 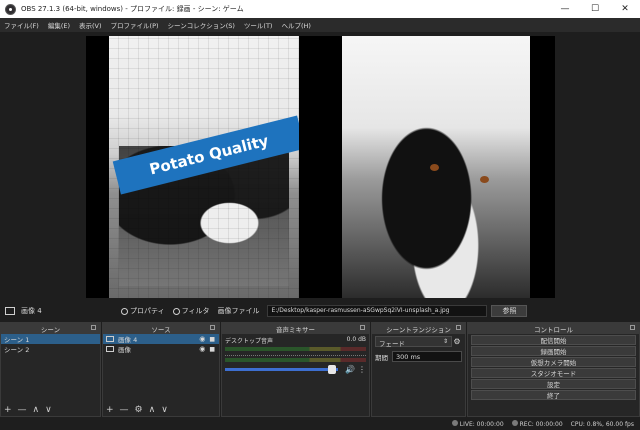 I want to click on maximize-button: ☐, so click(x=595, y=9).